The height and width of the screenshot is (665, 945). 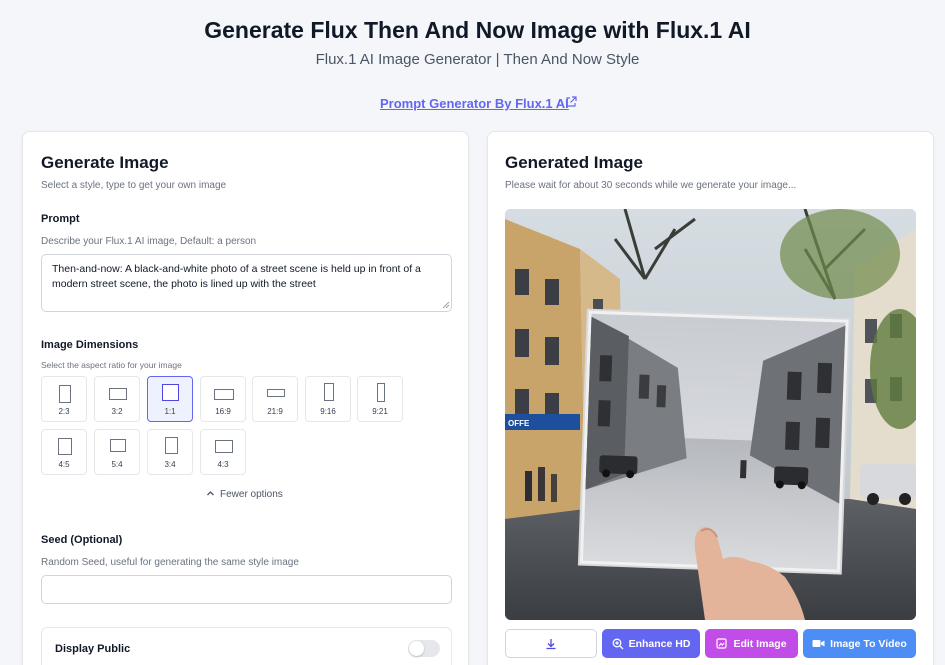 I want to click on ratio-label: 16:9, so click(x=223, y=411).